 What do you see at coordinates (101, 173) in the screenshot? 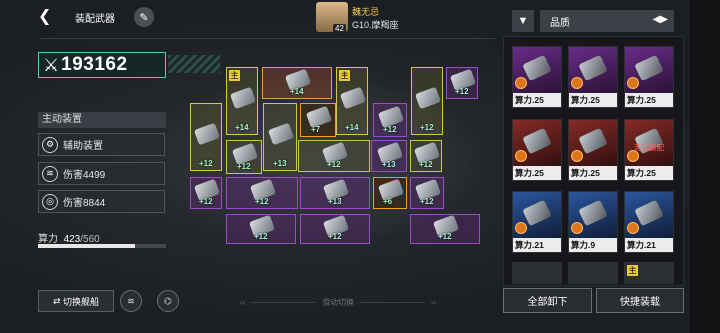
I see `active-item-damage-1: ≋ 伤害4499` at bounding box center [101, 173].